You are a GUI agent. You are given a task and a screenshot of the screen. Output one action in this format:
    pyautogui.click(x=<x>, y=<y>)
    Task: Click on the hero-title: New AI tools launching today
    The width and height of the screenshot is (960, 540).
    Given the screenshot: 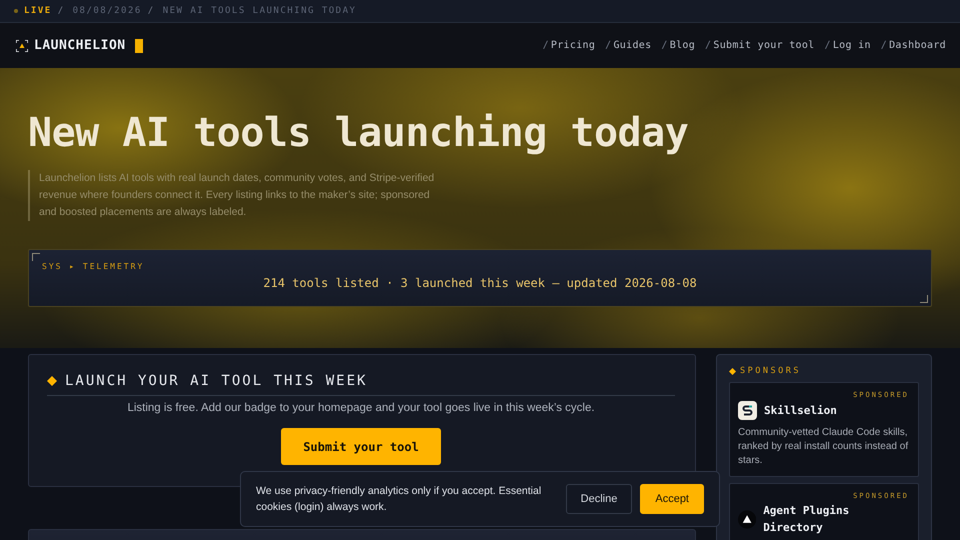 What is the action you would take?
    pyautogui.click(x=359, y=133)
    